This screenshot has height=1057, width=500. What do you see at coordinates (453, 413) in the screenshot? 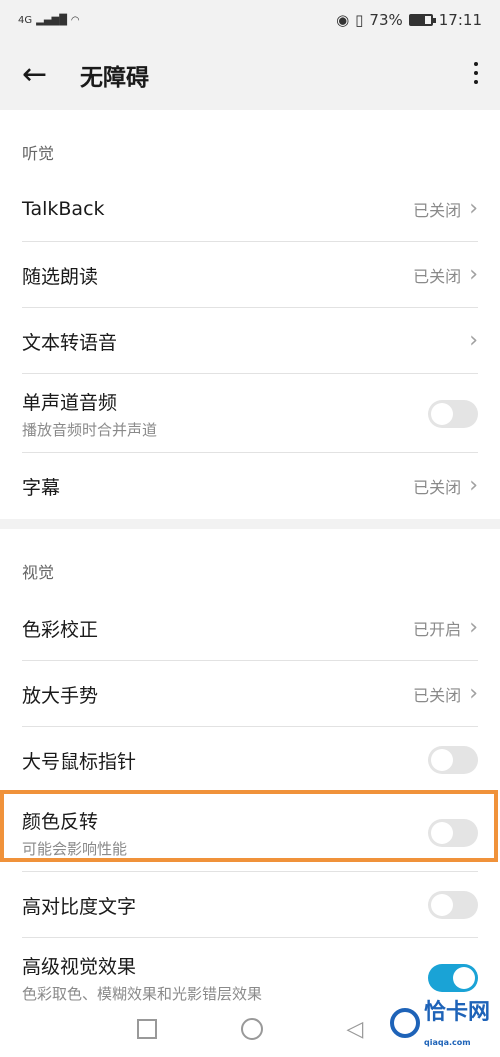
I see `mono-audio-toggle` at bounding box center [453, 413].